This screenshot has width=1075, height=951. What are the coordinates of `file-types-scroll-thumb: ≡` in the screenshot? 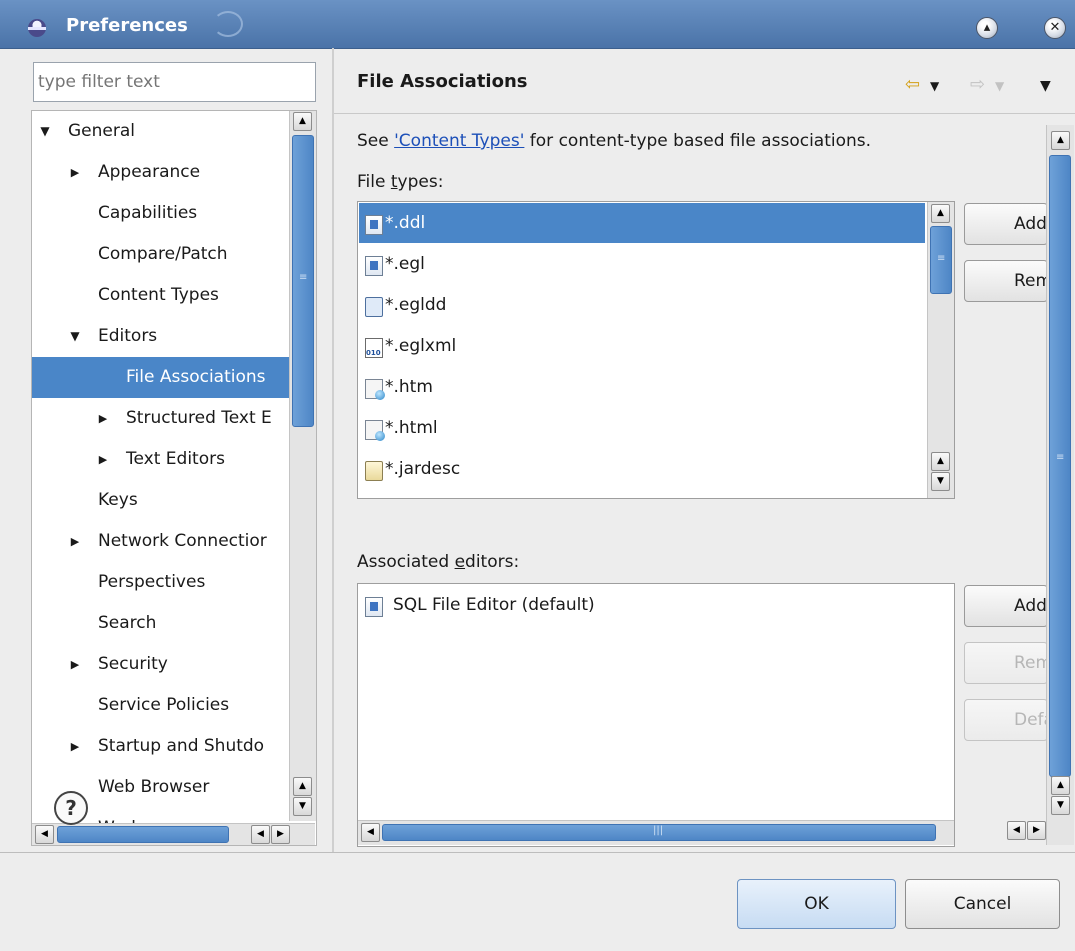 It's located at (941, 260).